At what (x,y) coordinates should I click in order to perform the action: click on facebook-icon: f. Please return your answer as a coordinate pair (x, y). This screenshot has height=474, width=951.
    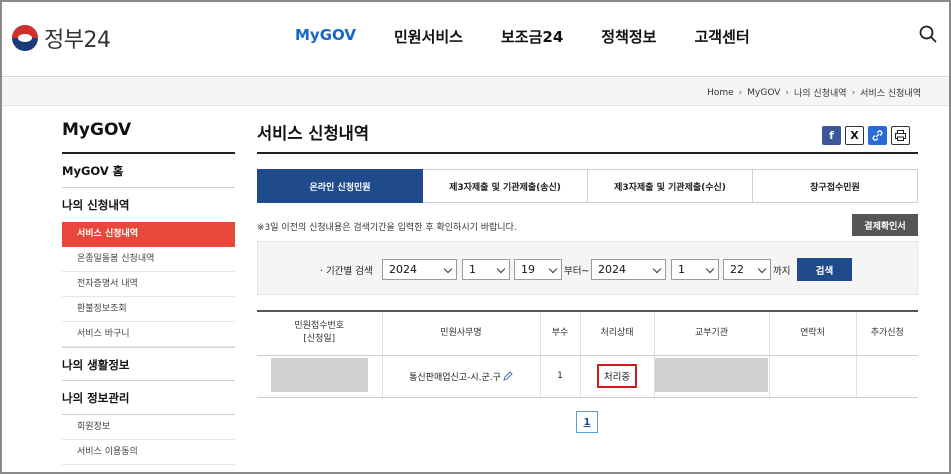
    Looking at the image, I should click on (831, 135).